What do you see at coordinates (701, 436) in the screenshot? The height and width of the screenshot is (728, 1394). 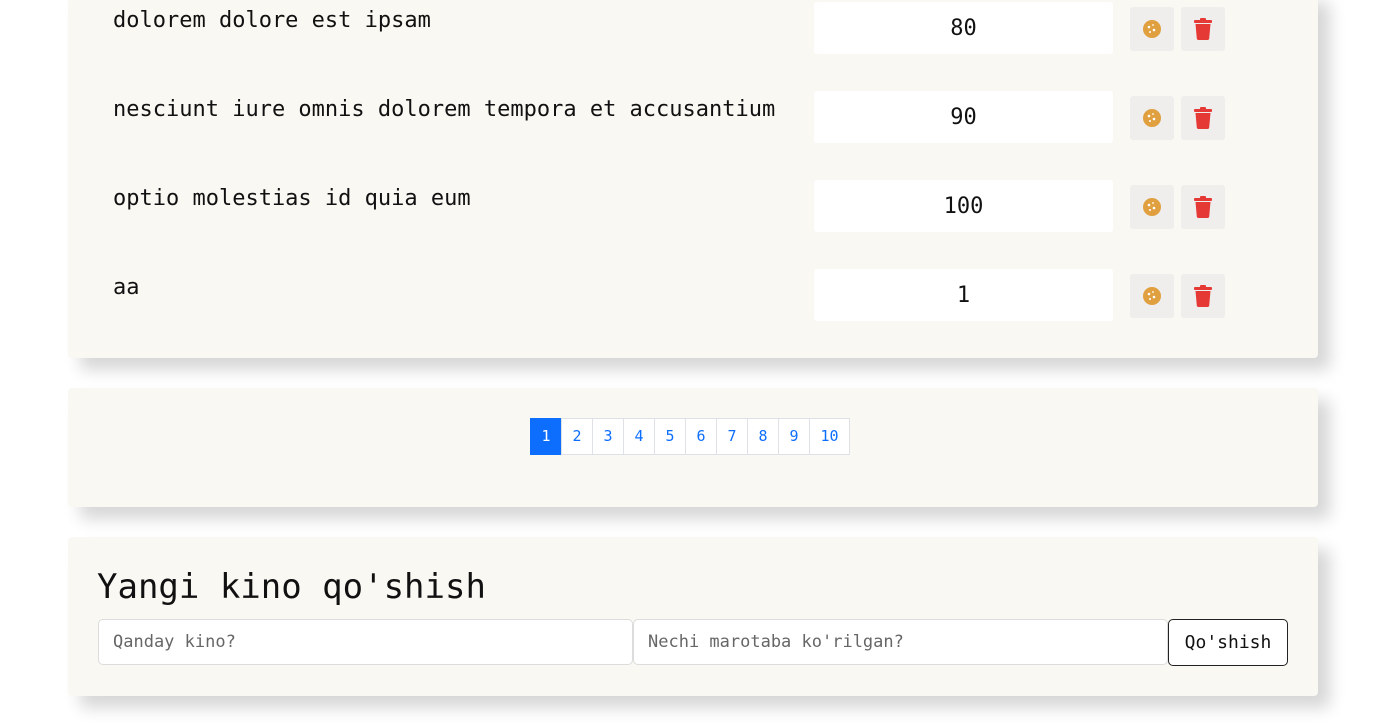 I see `page-button: 6` at bounding box center [701, 436].